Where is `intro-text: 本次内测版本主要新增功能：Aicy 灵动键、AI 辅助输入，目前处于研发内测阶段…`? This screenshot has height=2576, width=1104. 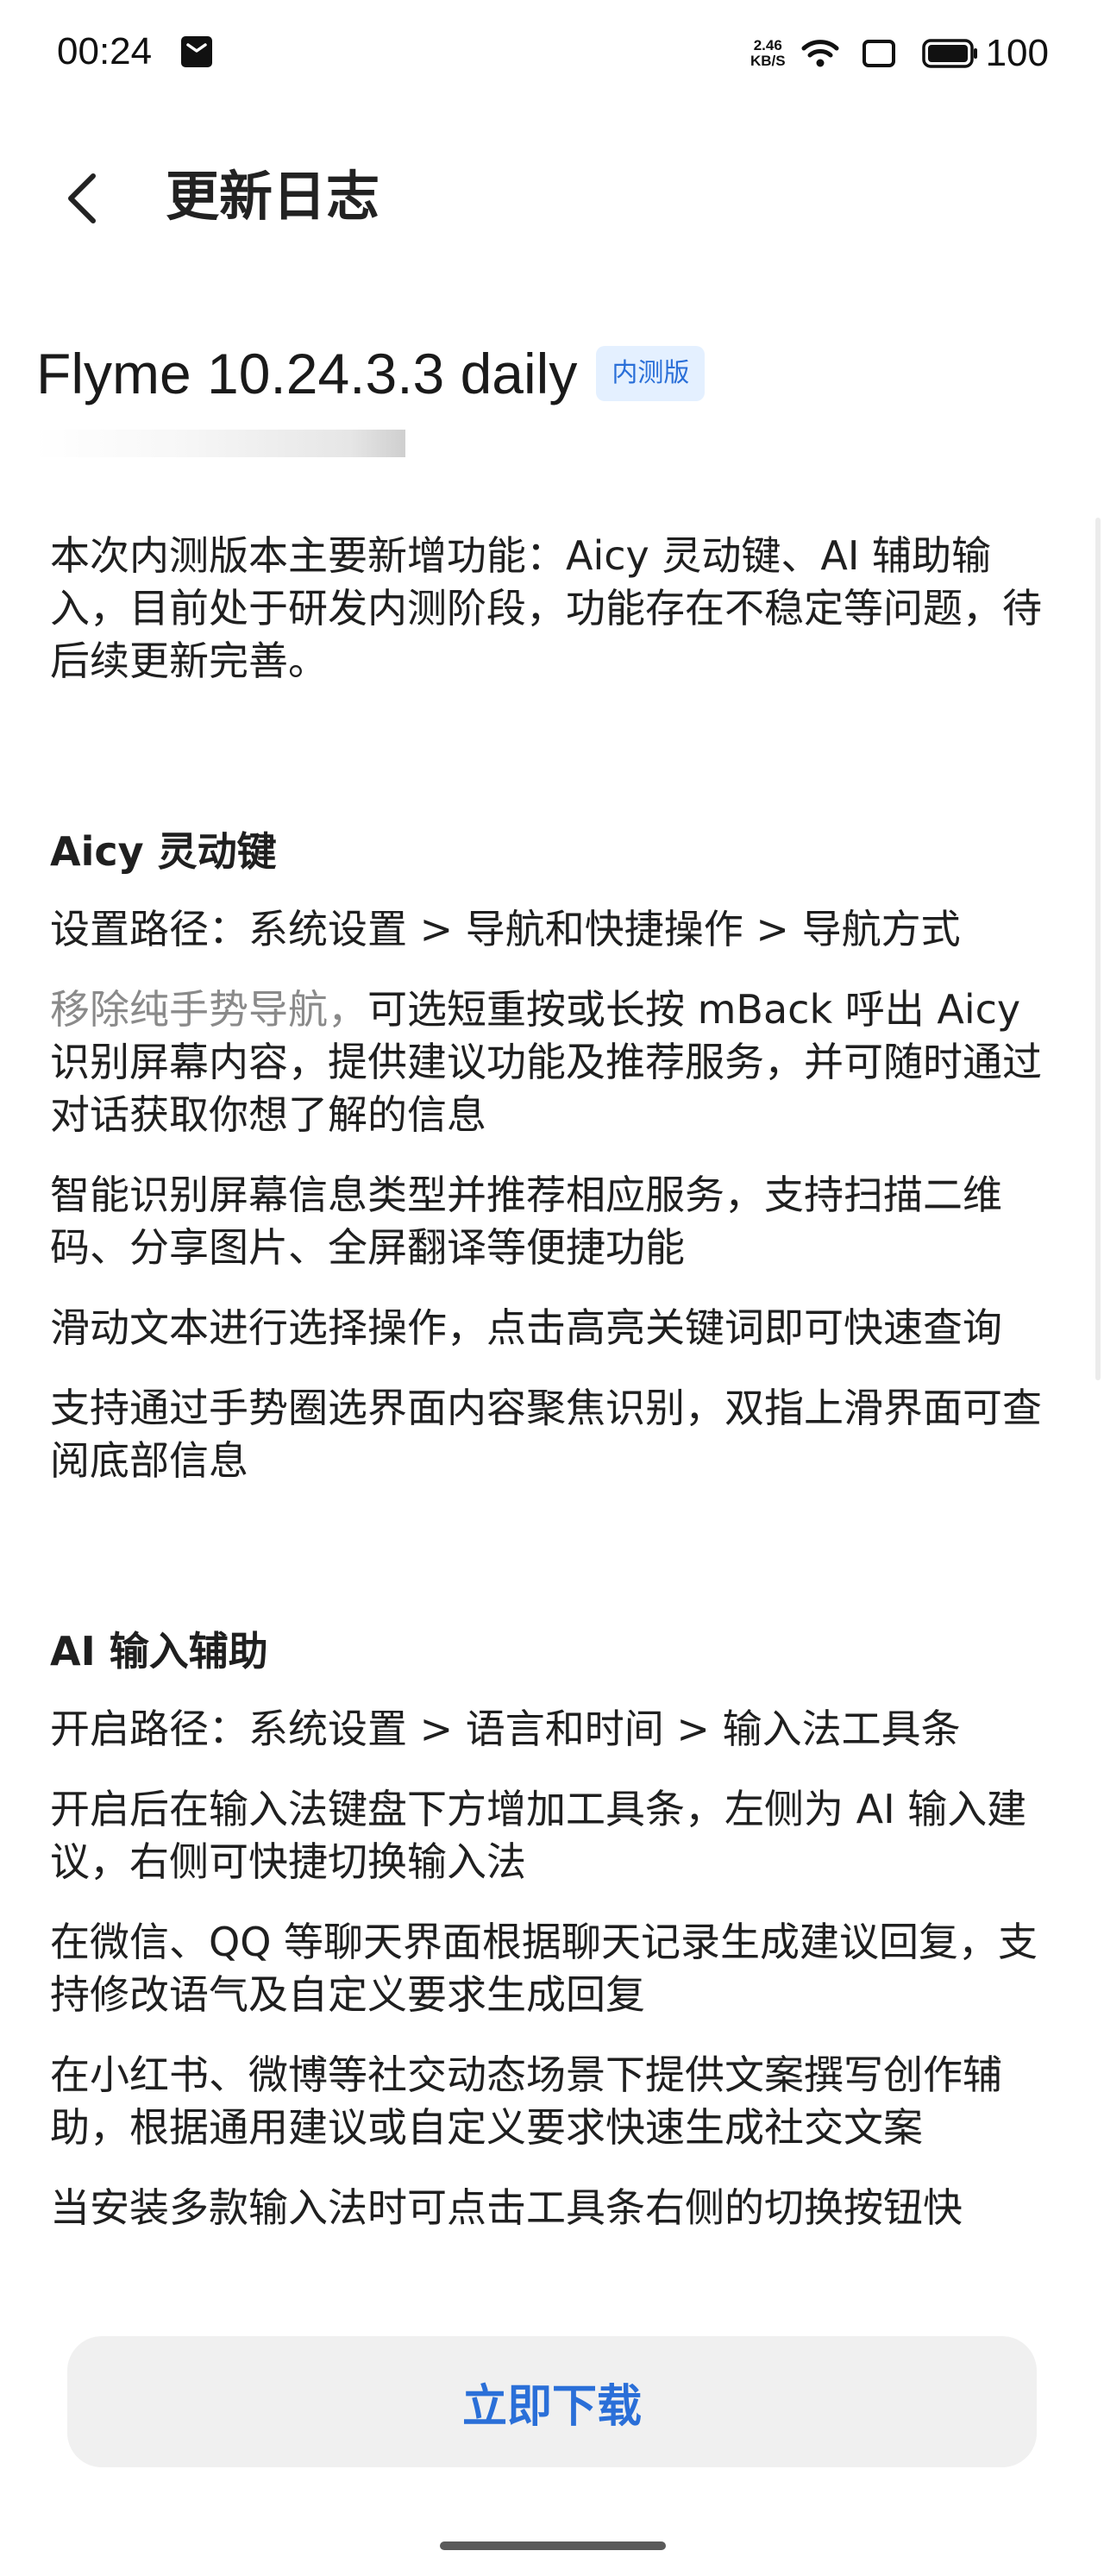 intro-text: 本次内测版本主要新增功能：Aicy 灵动键、AI 辅助输入，目前处于研发内测阶段… is located at coordinates (546, 608).